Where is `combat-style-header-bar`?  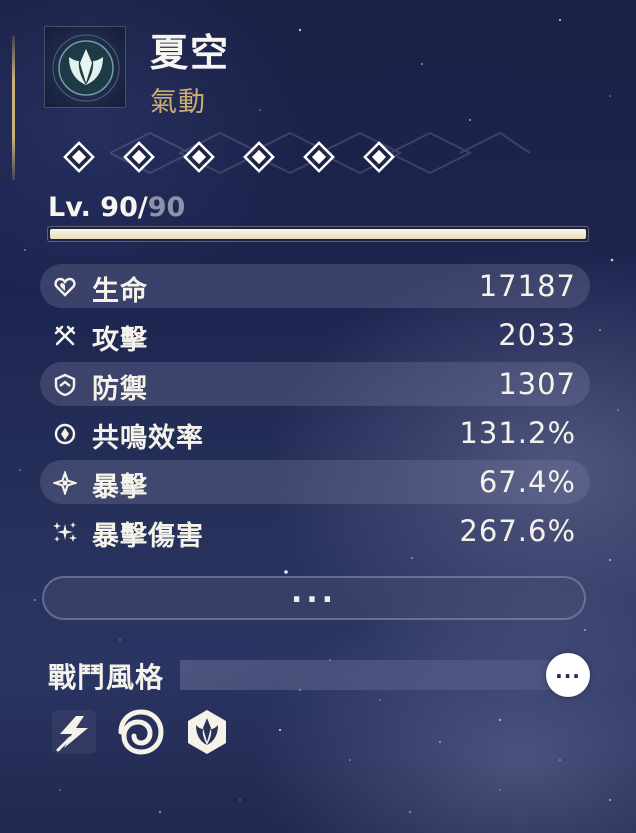
combat-style-header-bar is located at coordinates (375, 675).